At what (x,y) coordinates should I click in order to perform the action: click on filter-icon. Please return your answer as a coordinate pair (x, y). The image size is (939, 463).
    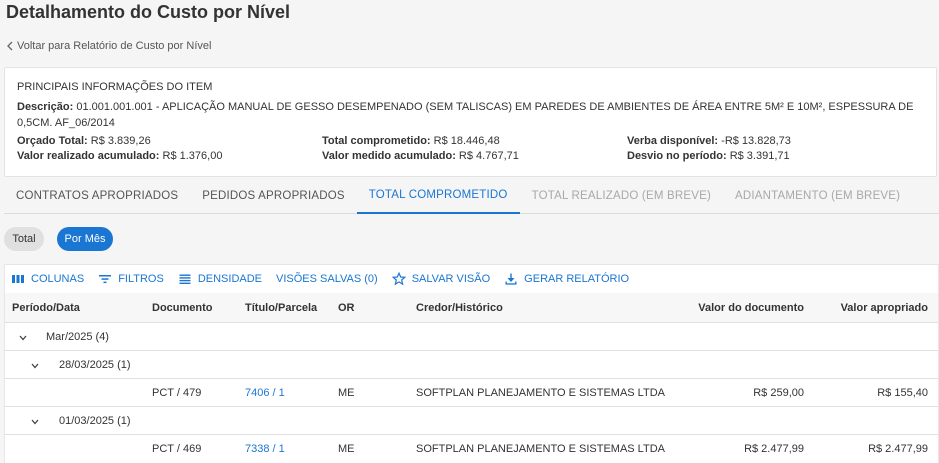
    Looking at the image, I should click on (105, 279).